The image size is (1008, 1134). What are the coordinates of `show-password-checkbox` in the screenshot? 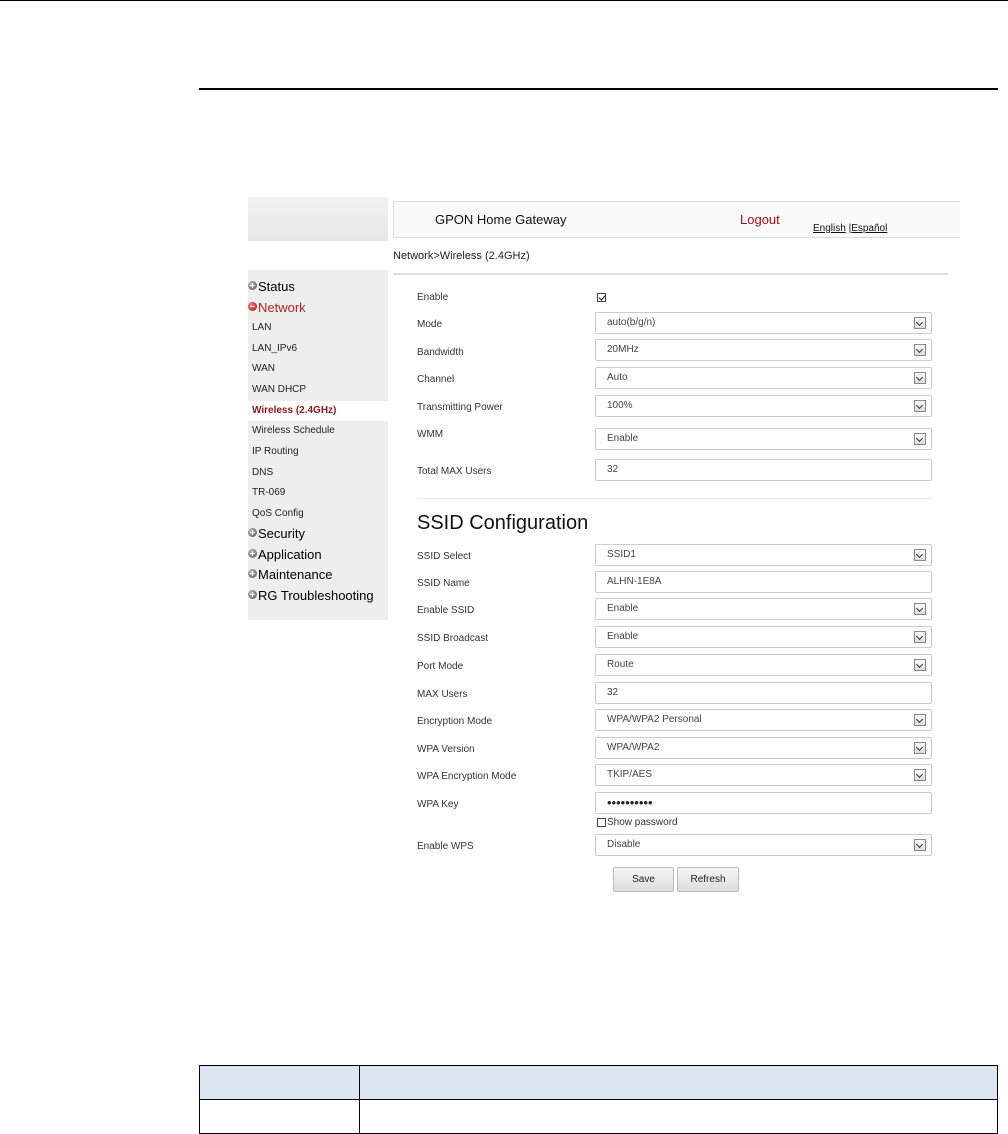 It's located at (601, 822).